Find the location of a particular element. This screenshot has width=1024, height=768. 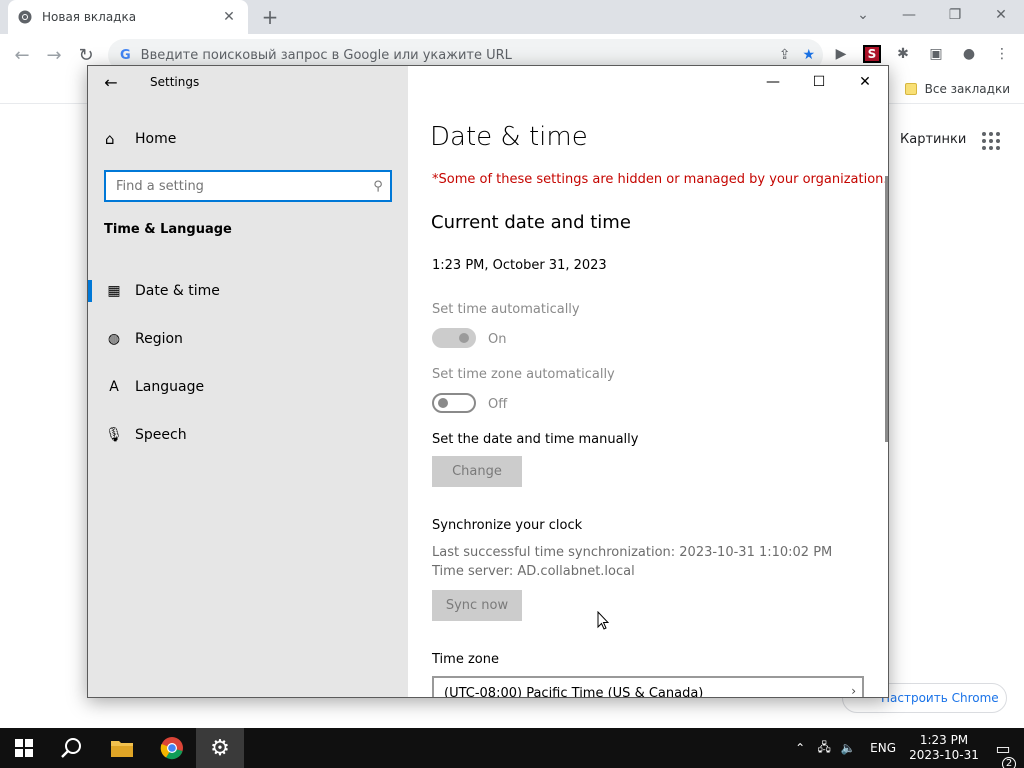

change-button: Change is located at coordinates (477, 471).